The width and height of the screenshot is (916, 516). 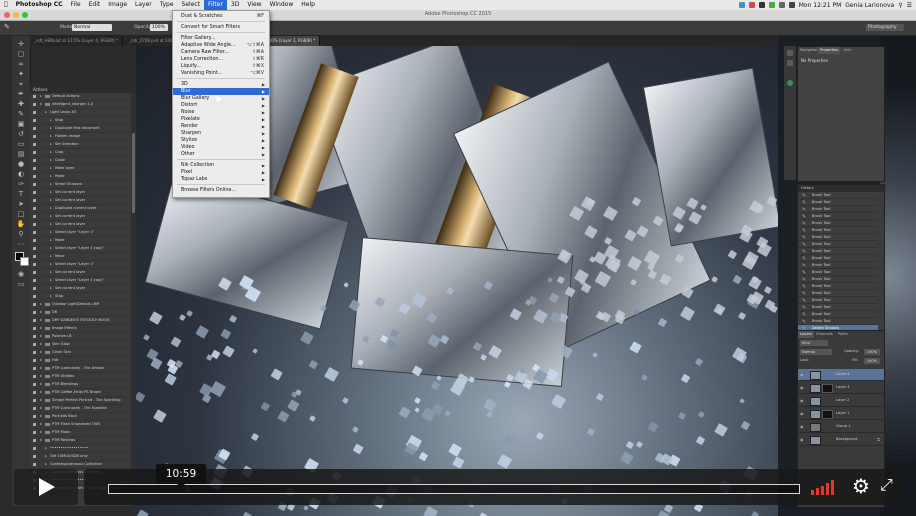 What do you see at coordinates (21, 224) in the screenshot?
I see `hand-tool-icon: ✋` at bounding box center [21, 224].